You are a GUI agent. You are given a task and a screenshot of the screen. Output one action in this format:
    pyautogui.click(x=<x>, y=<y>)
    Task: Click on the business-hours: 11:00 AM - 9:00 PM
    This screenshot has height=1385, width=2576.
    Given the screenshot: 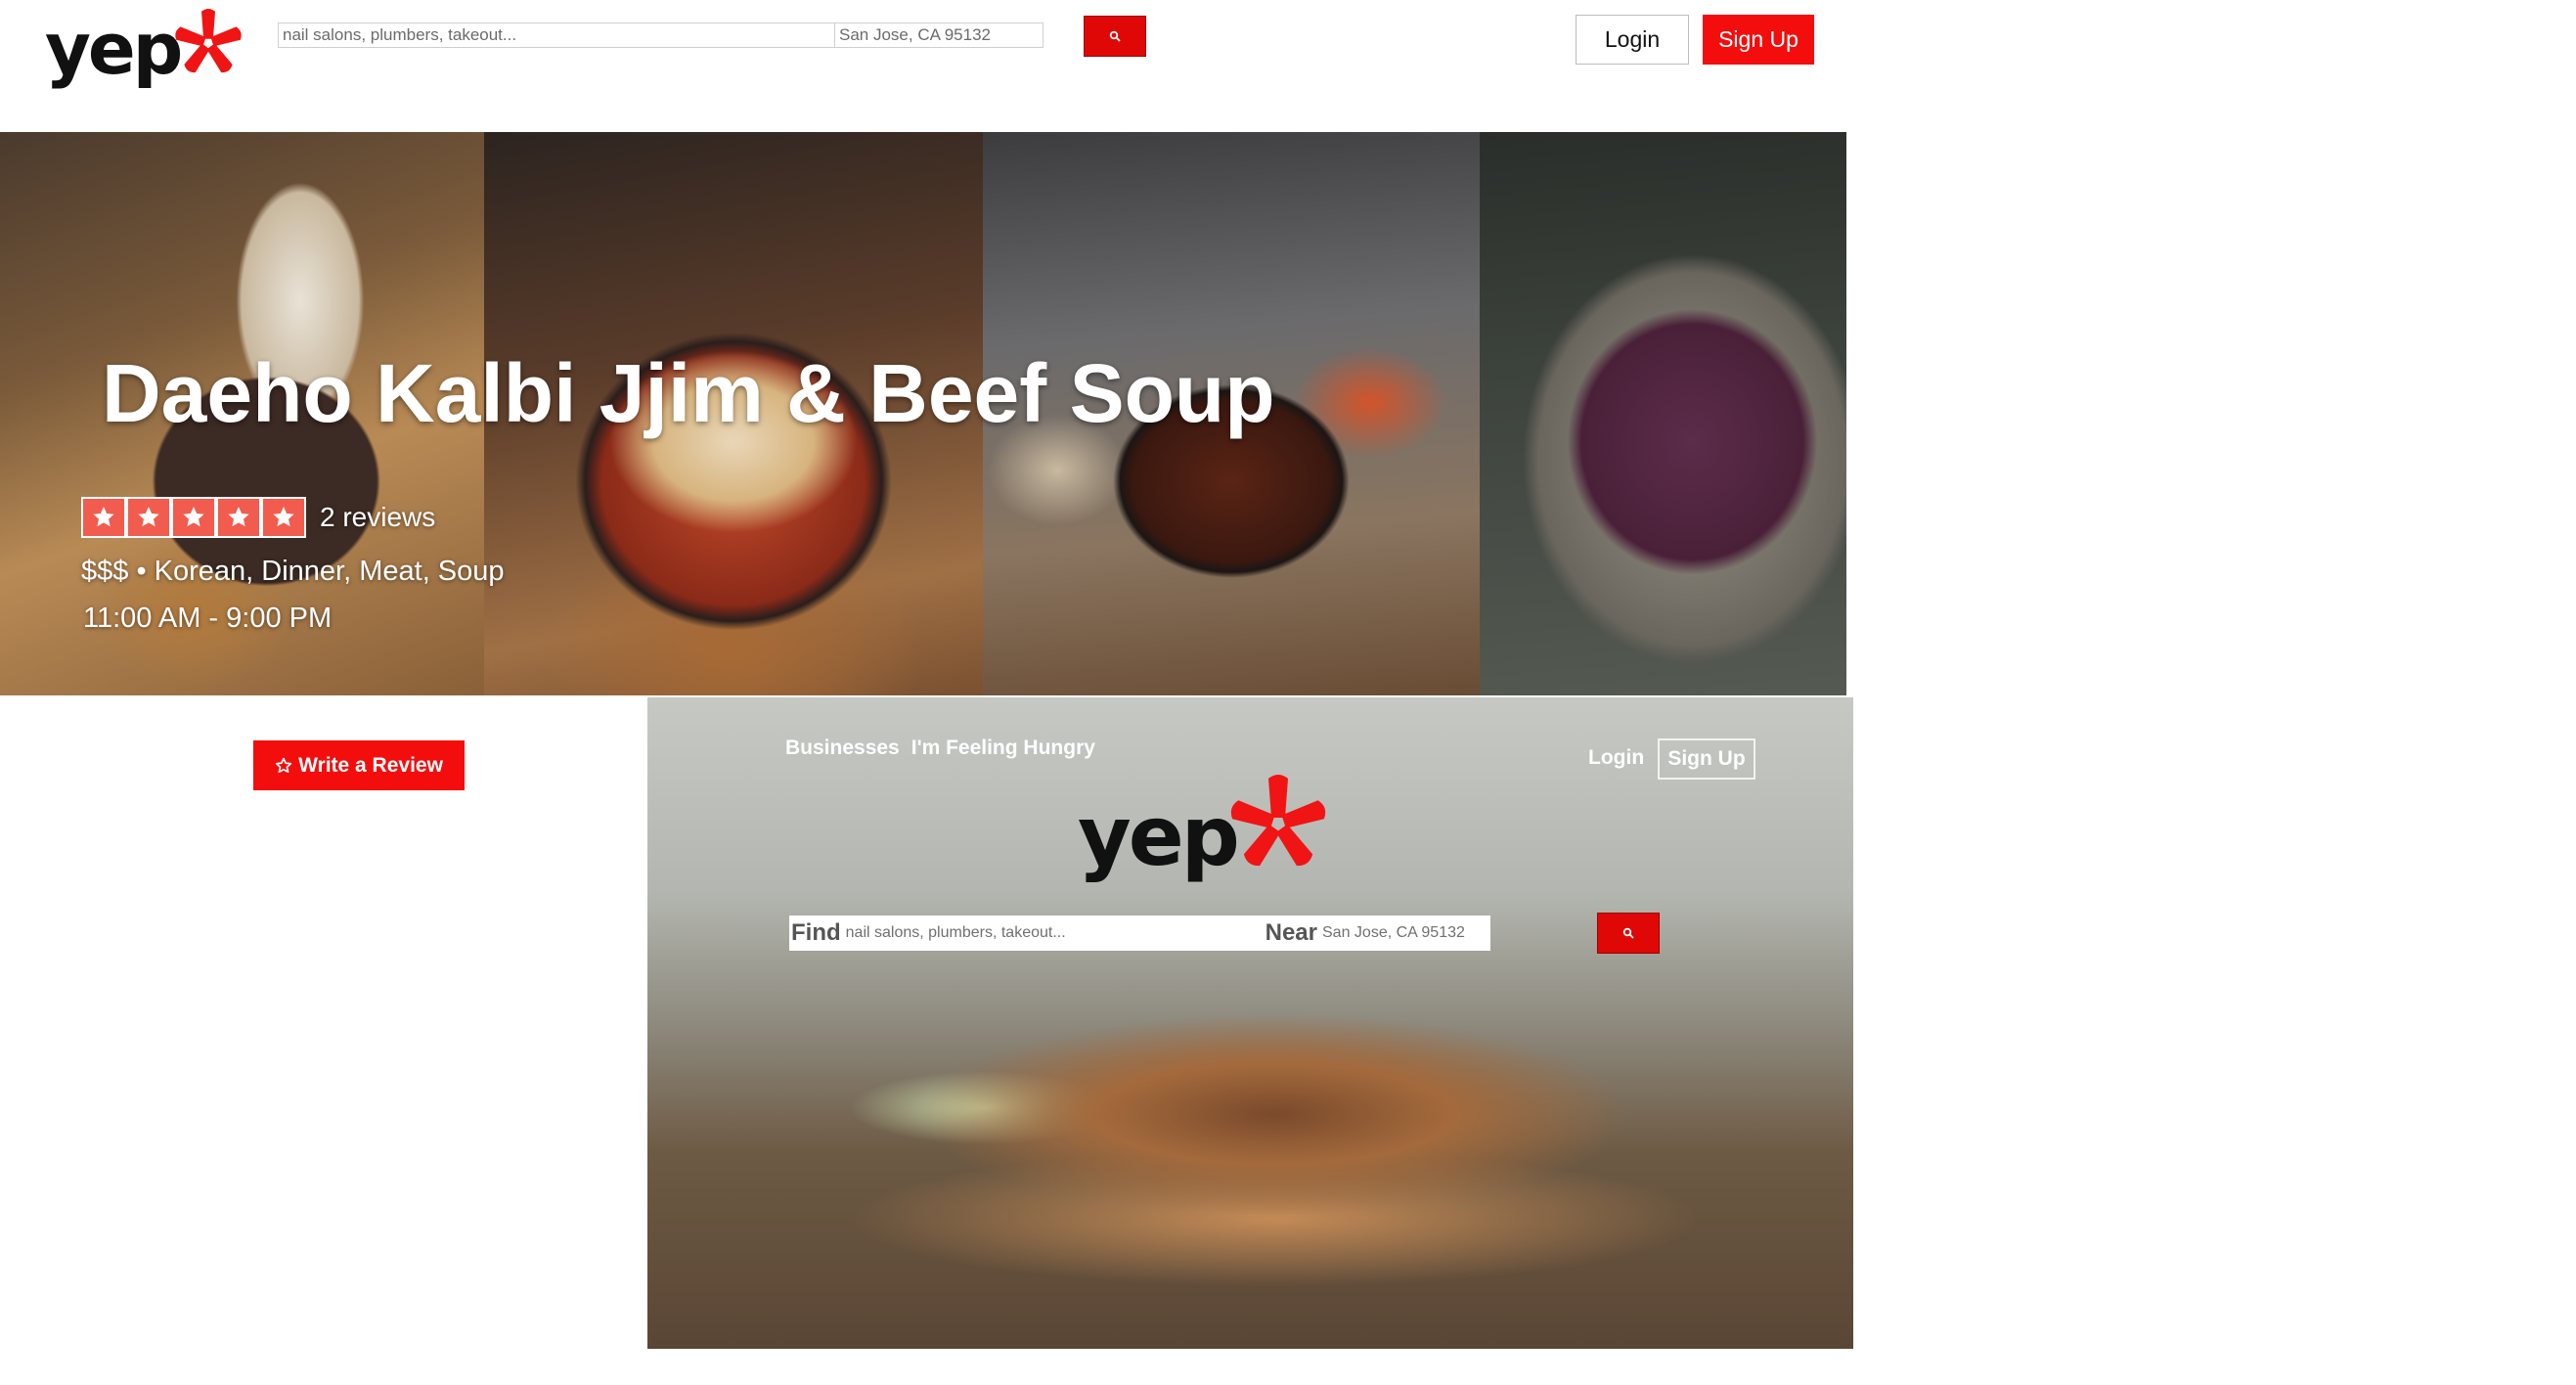 What is the action you would take?
    pyautogui.click(x=208, y=619)
    